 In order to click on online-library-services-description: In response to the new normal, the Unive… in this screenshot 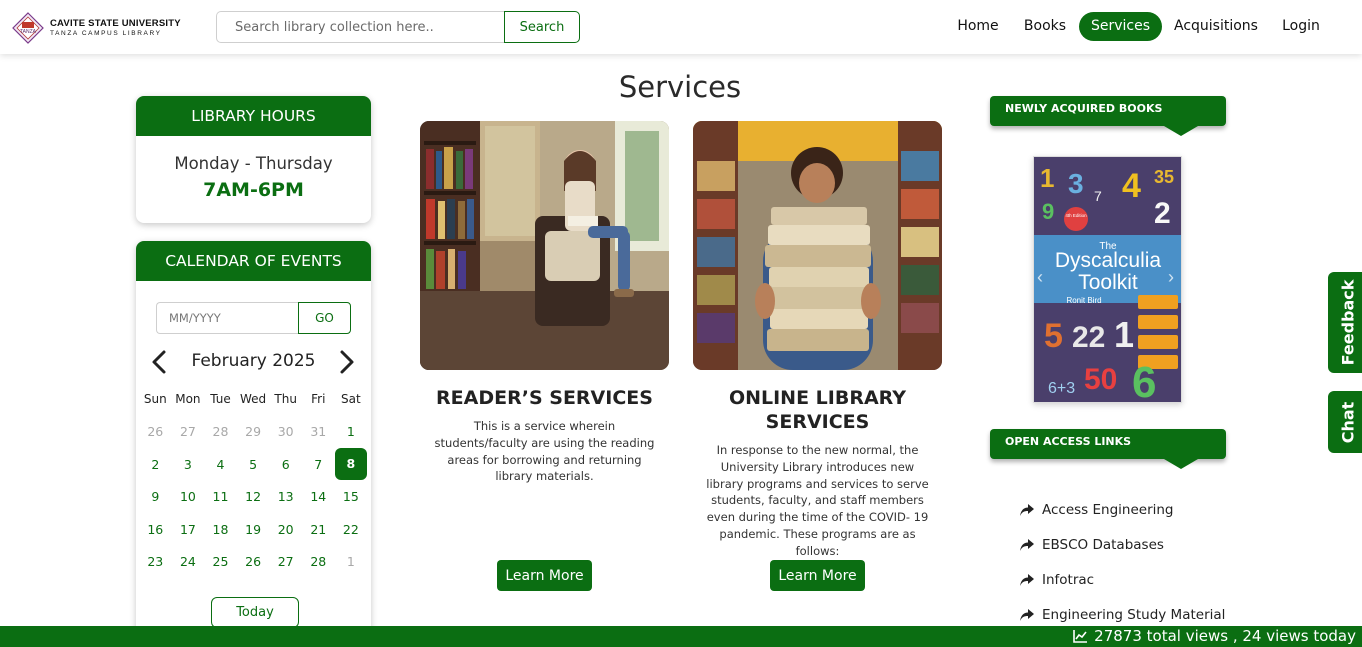, I will do `click(817, 500)`.